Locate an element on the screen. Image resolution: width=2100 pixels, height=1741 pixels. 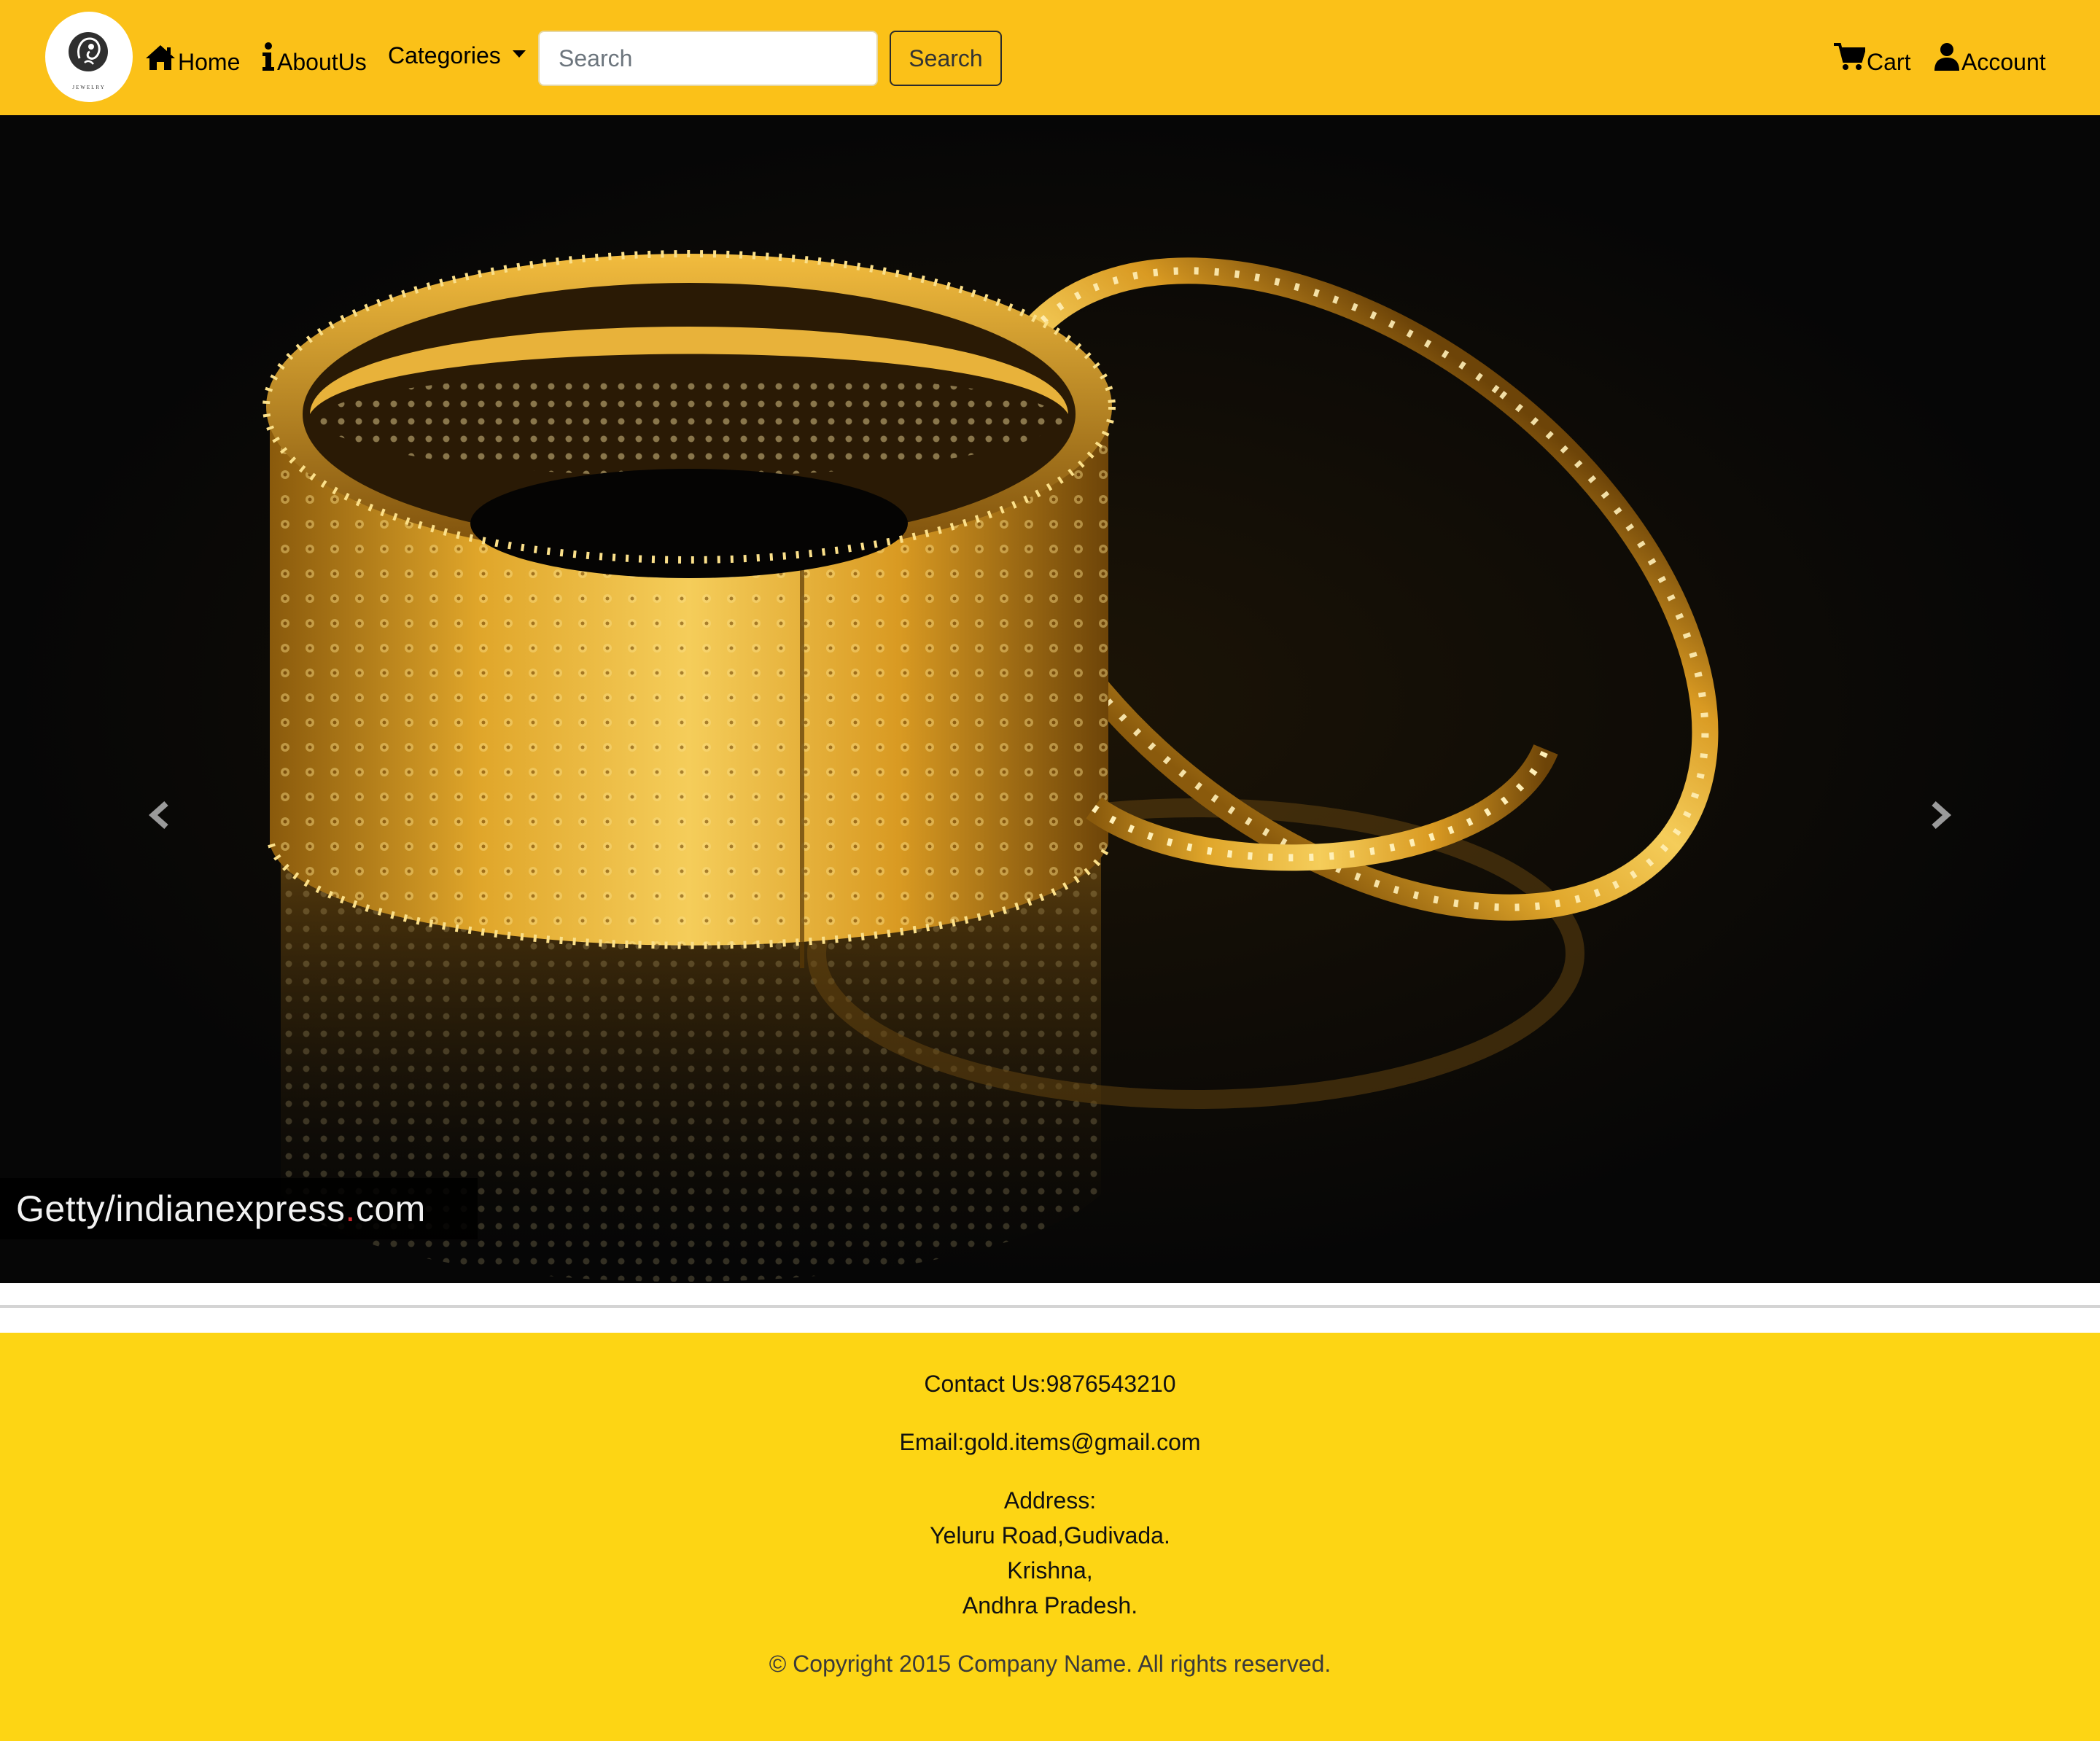
nav-home-label: Home is located at coordinates (209, 62).